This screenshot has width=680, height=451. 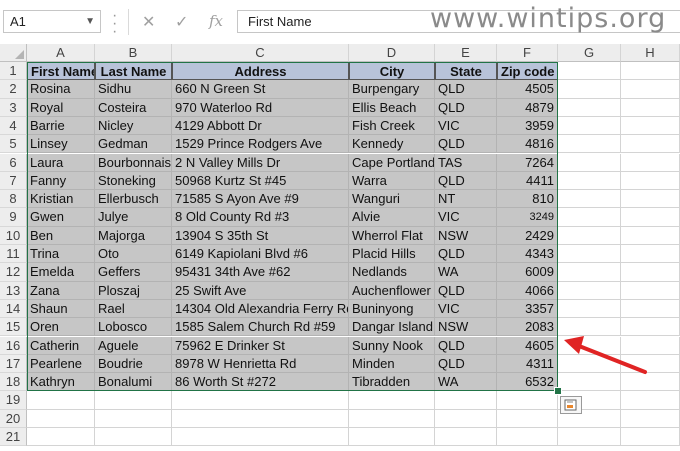 What do you see at coordinates (527, 107) in the screenshot?
I see `table-cell: 4879` at bounding box center [527, 107].